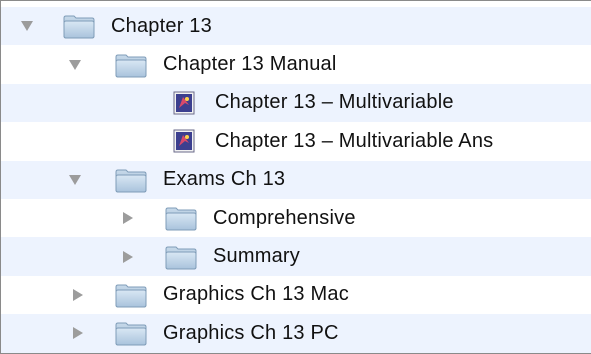 This screenshot has width=591, height=354. I want to click on tree-row-chapter-13-multivariable-ans: Chapter 13 – Multivariable Ans, so click(296, 141).